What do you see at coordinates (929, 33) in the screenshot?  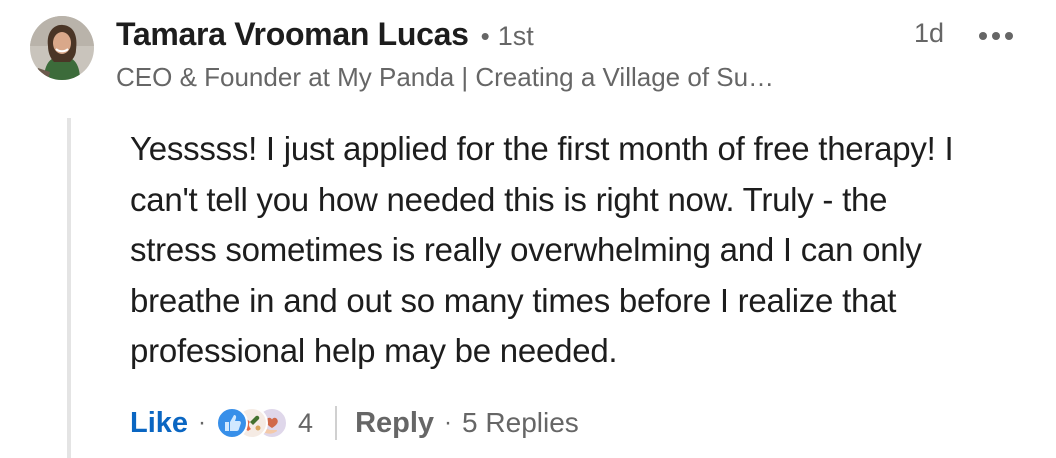 I see `comment-timestamp: 1d` at bounding box center [929, 33].